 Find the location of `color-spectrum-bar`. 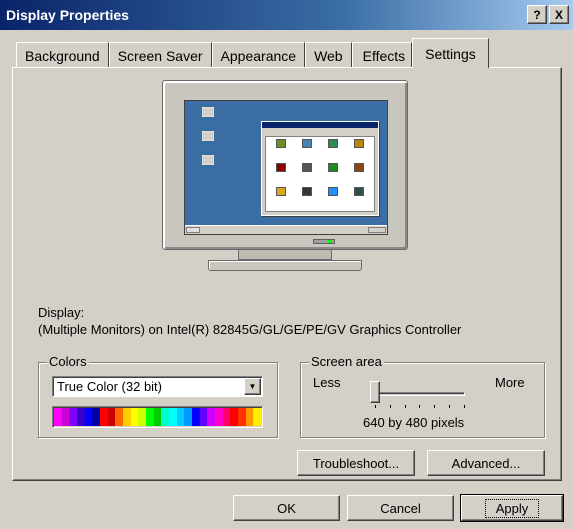

color-spectrum-bar is located at coordinates (157, 417).